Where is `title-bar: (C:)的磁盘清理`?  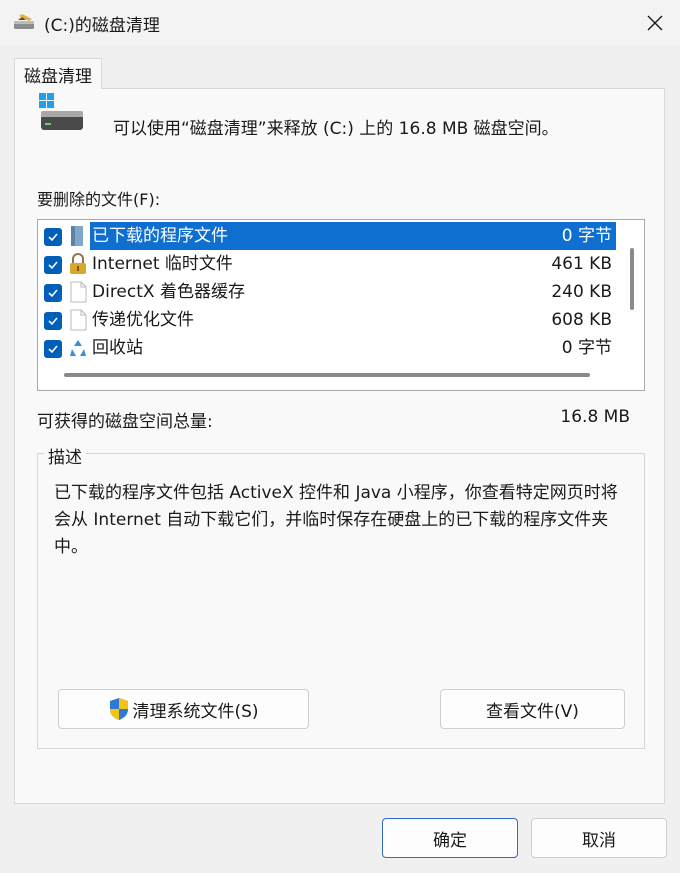
title-bar: (C:)的磁盘清理 is located at coordinates (340, 23).